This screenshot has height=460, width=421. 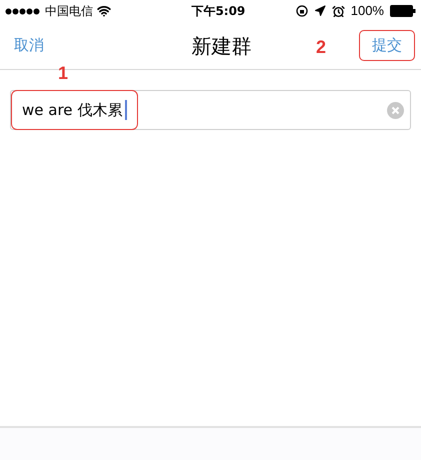 What do you see at coordinates (222, 46) in the screenshot?
I see `page-title: 新建群` at bounding box center [222, 46].